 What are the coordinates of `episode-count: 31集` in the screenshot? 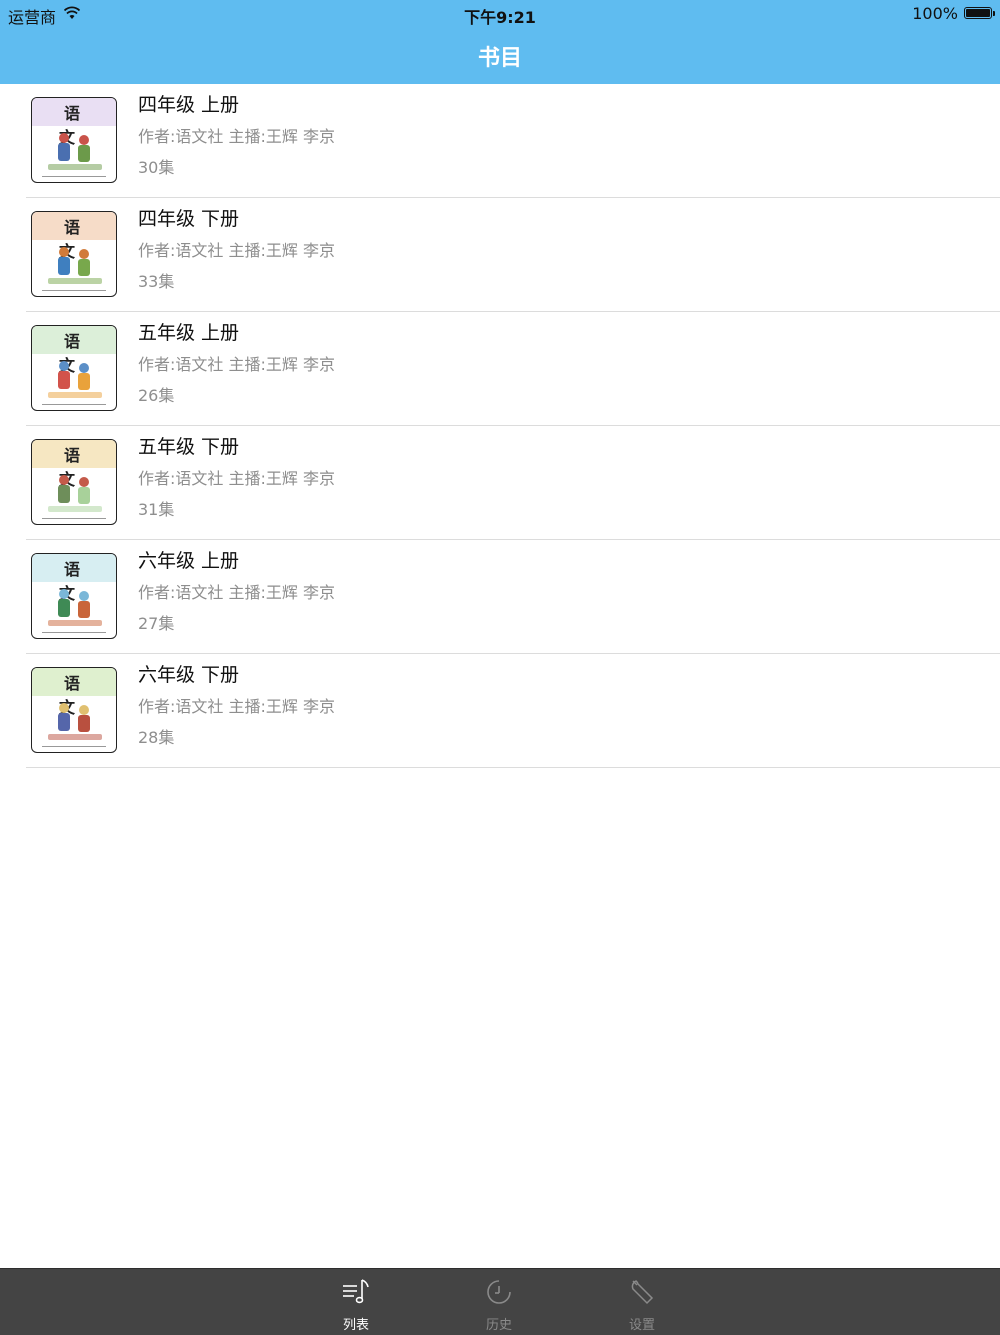 It's located at (156, 509).